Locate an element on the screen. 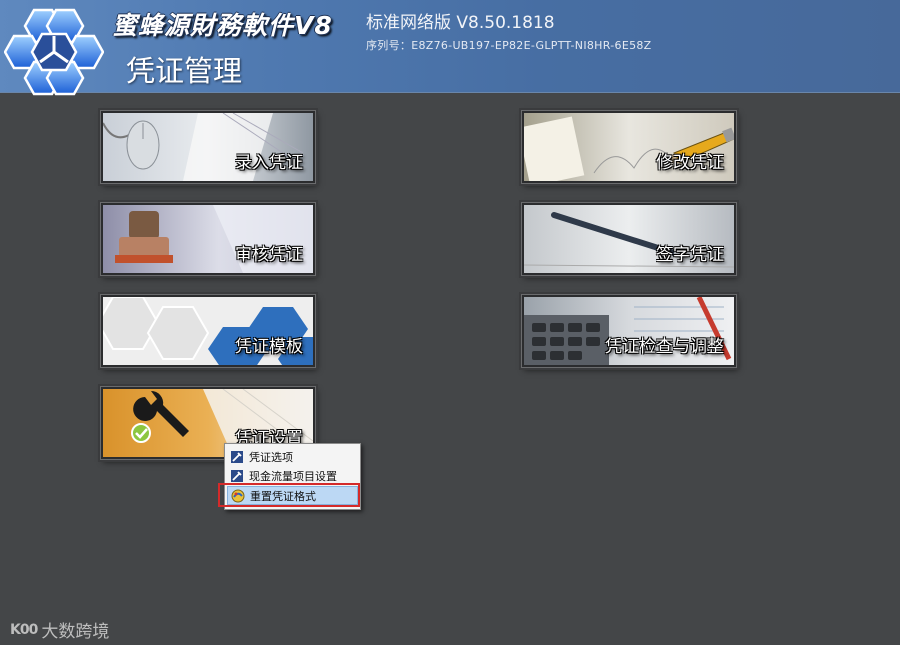 The width and height of the screenshot is (900, 645). cashflow-tool-icon is located at coordinates (237, 475).